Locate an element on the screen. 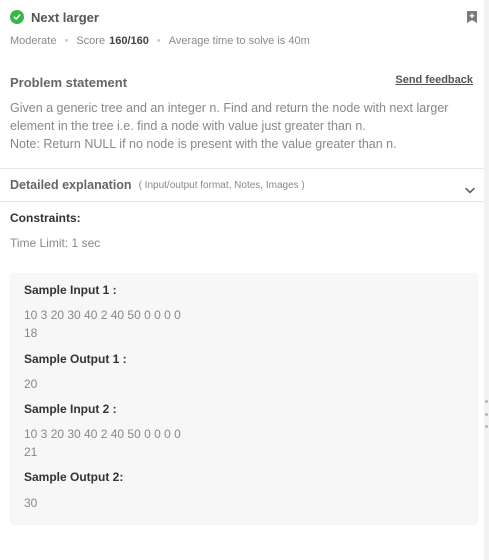  sample-value: 30 is located at coordinates (31, 503).